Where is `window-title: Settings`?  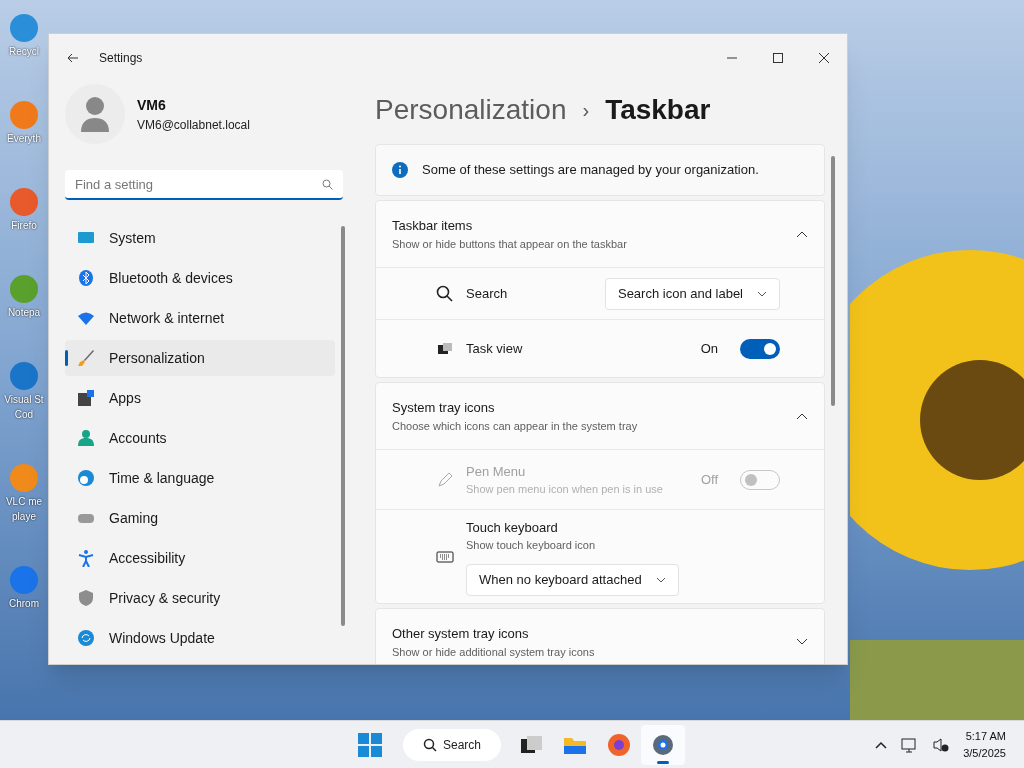
window-title: Settings is located at coordinates (121, 58).